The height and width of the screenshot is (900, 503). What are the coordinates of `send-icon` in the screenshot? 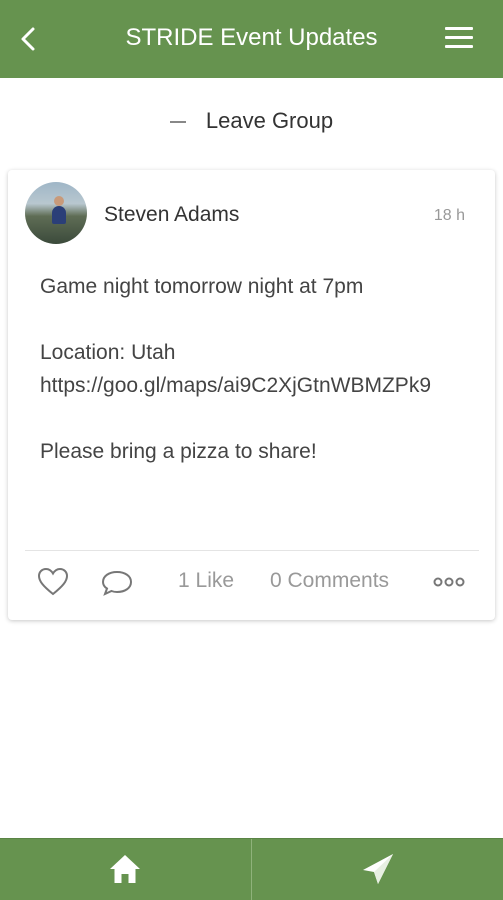 It's located at (378, 869).